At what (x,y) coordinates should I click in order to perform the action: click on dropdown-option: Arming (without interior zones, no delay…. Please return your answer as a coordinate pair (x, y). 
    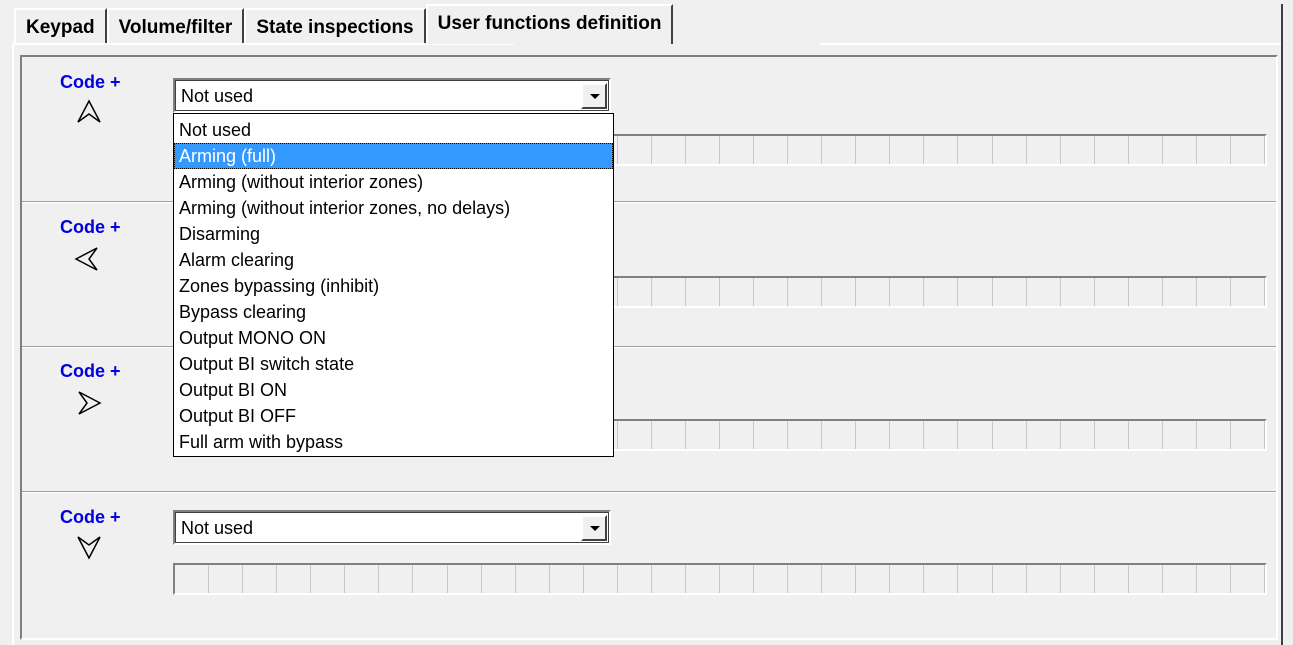
    Looking at the image, I should click on (393, 208).